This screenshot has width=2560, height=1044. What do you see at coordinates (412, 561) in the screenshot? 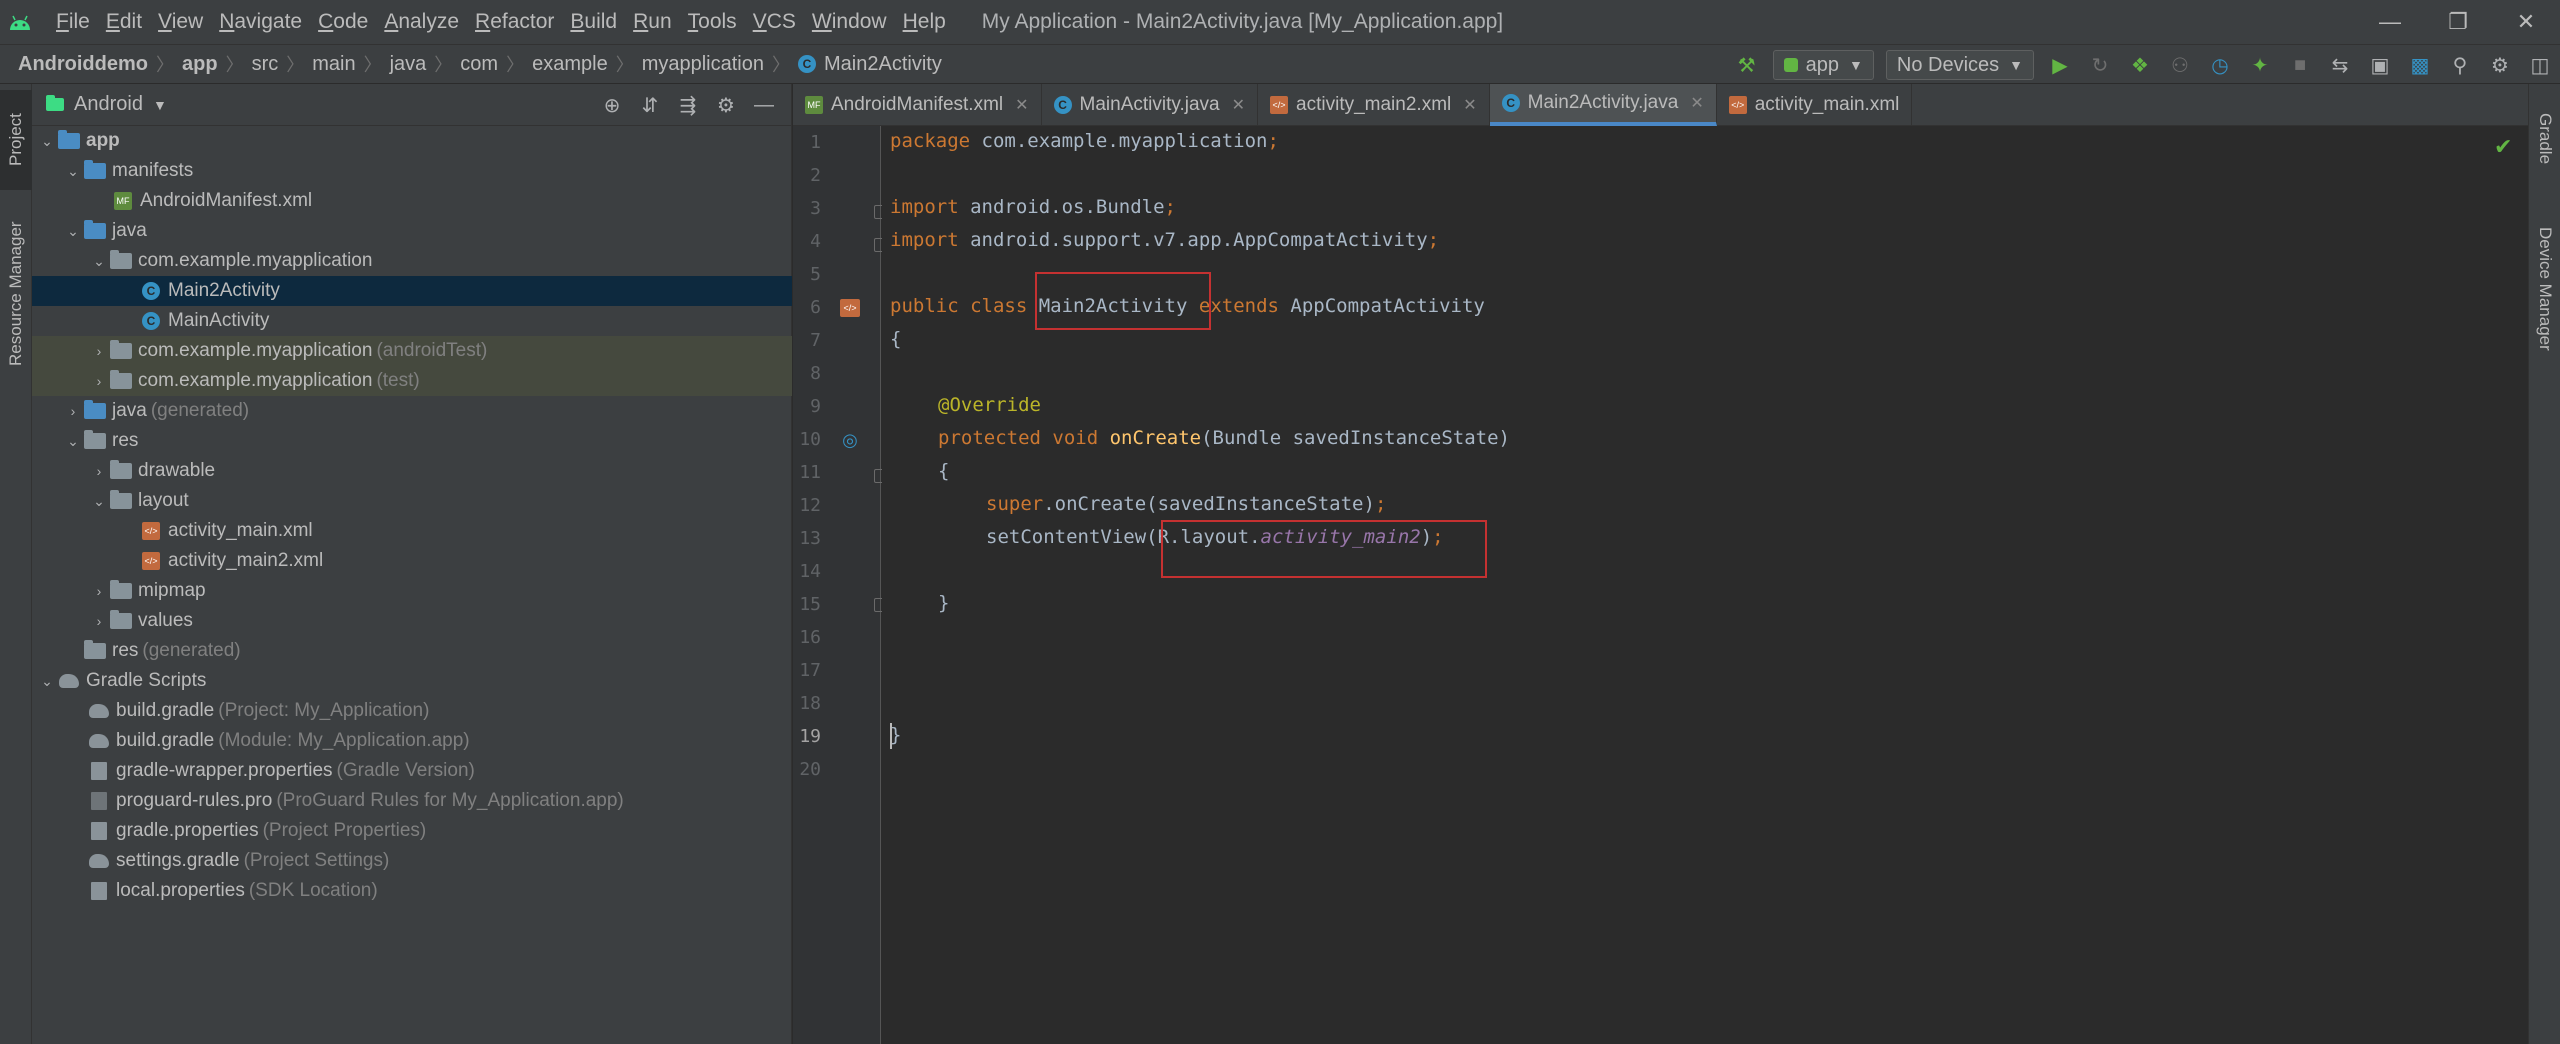
I see `tree-item-activity-main2-xml: </> activity_main2.xml` at bounding box center [412, 561].